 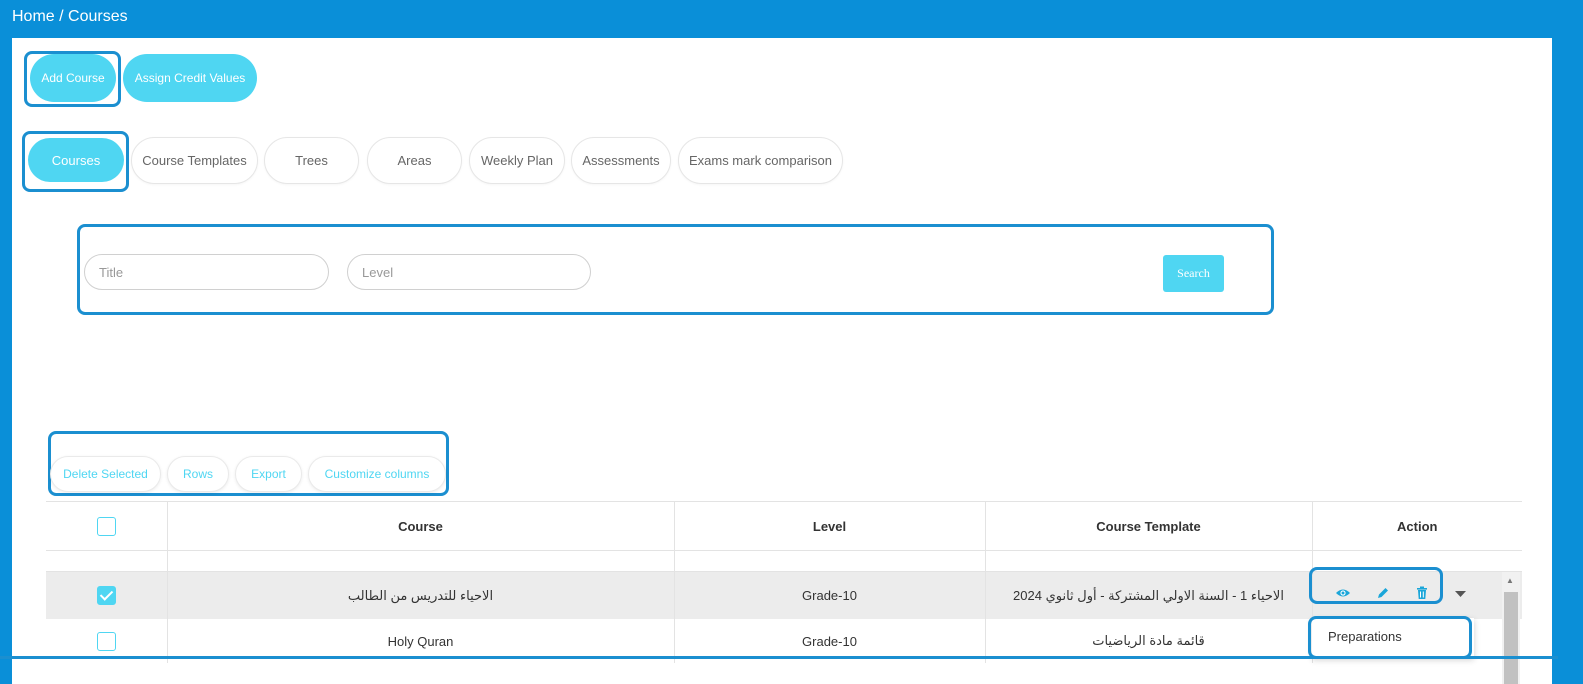 I want to click on search-button: Search, so click(x=1193, y=273).